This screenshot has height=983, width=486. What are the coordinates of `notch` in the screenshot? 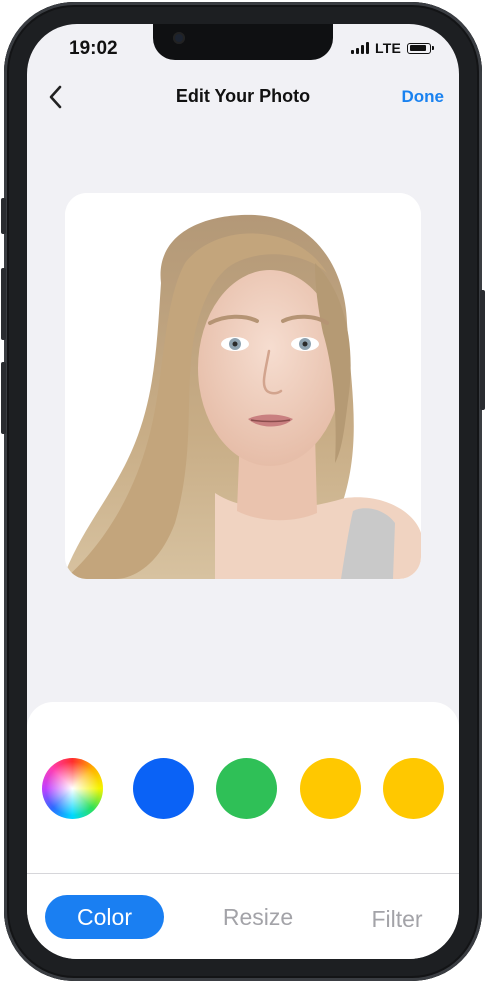 It's located at (243, 42).